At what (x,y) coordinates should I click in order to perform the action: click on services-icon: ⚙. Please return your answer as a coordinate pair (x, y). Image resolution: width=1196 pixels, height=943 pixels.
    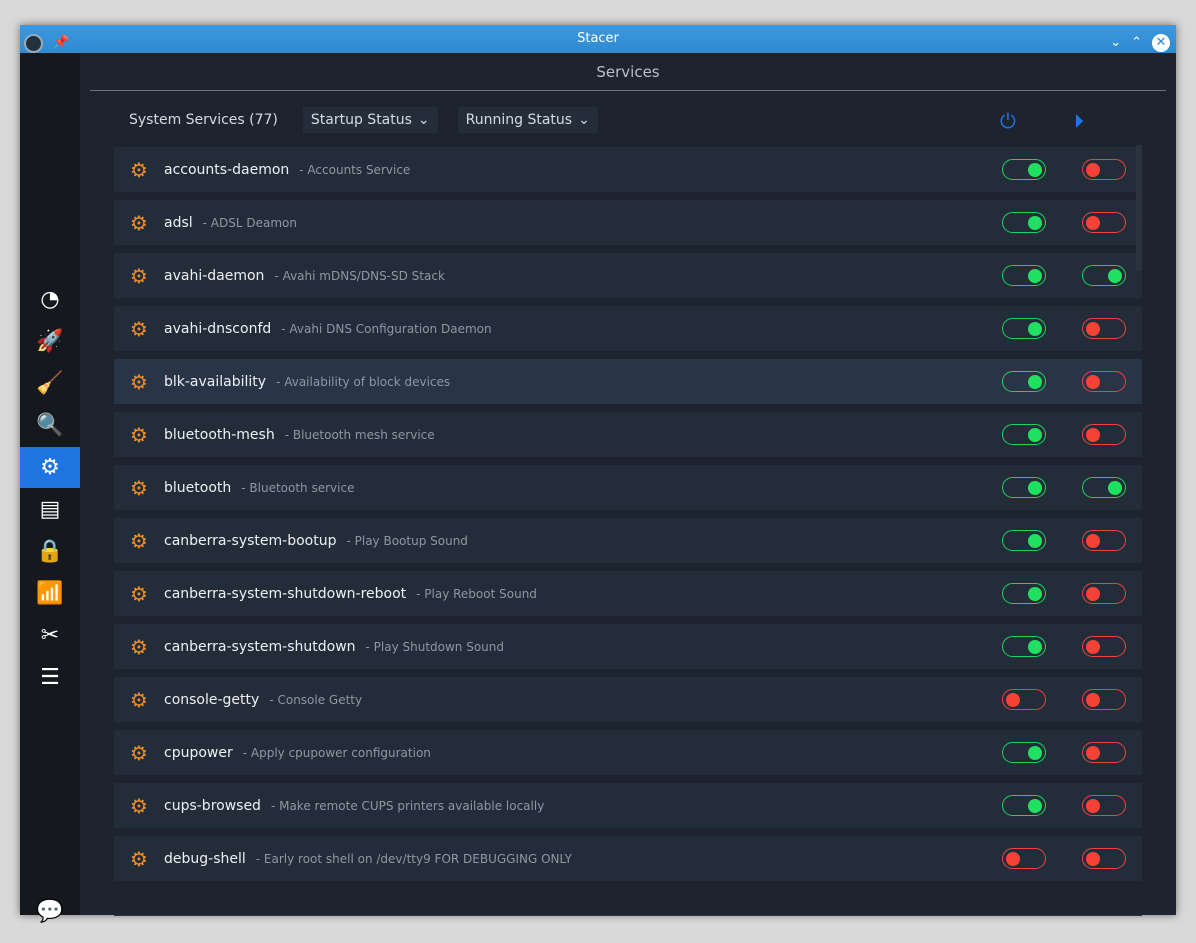
    Looking at the image, I should click on (50, 467).